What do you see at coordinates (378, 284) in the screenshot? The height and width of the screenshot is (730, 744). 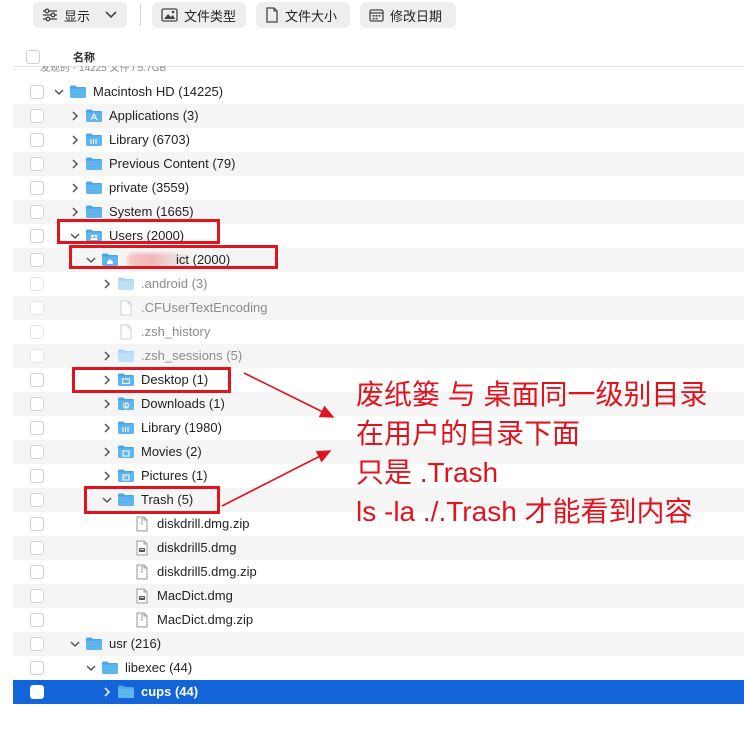 I see `tree-row: .android (3)` at bounding box center [378, 284].